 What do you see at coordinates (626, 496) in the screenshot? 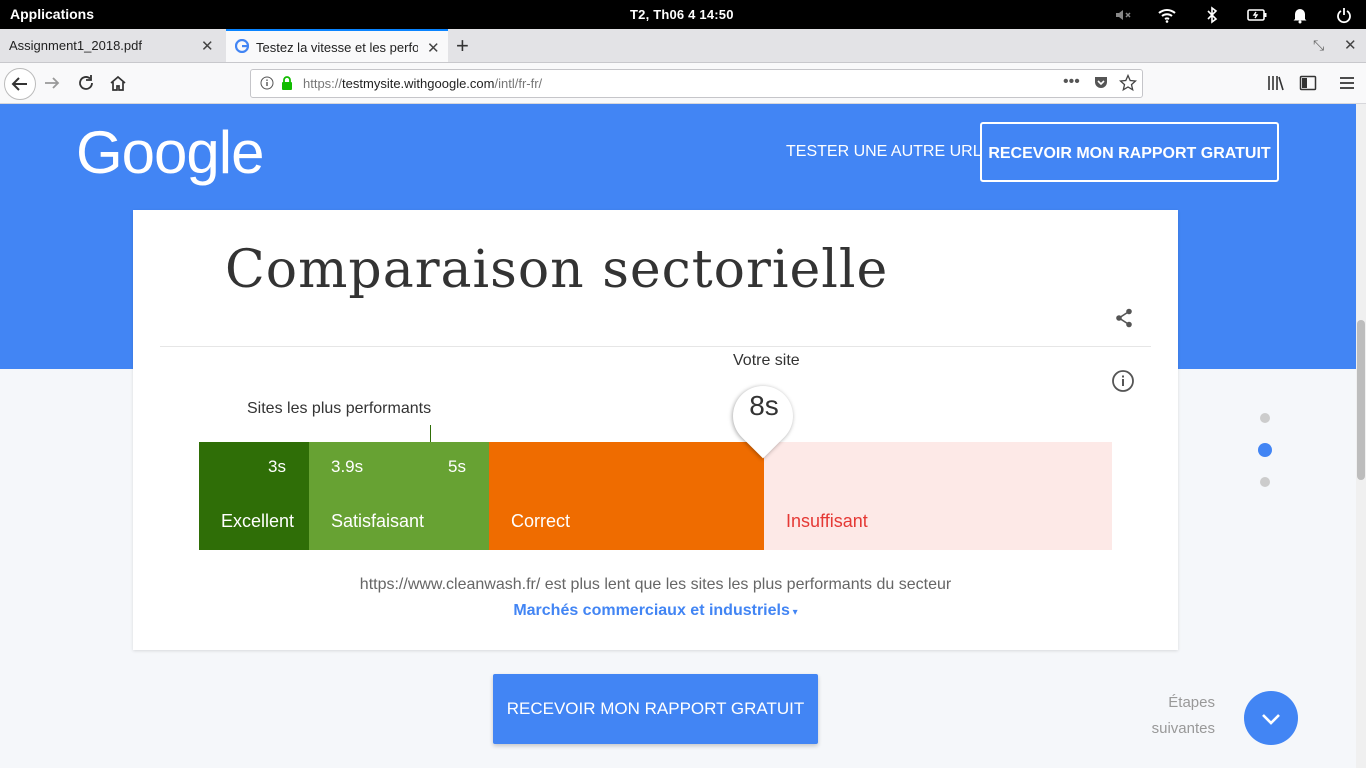
I see `segment-correct: Correct` at bounding box center [626, 496].